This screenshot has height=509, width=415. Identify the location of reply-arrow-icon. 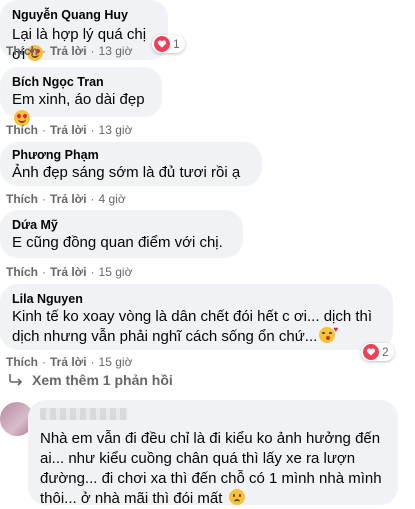
(16, 380).